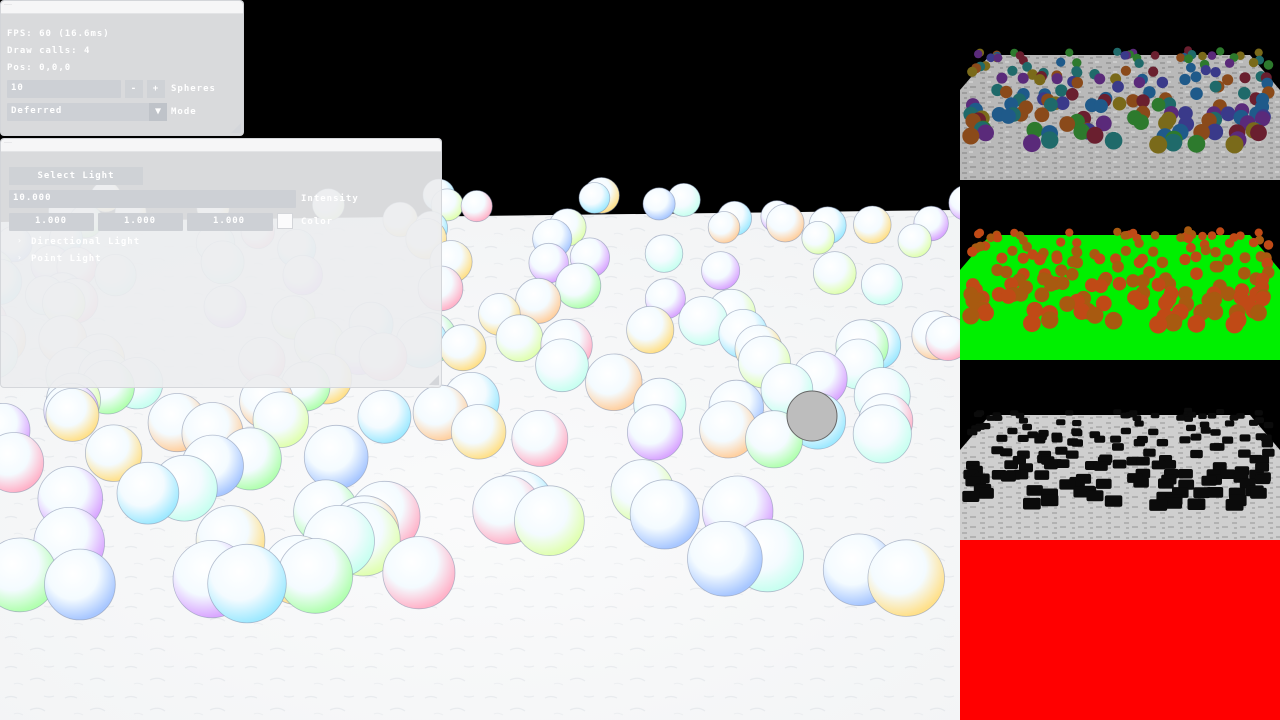  What do you see at coordinates (221, 145) in the screenshot?
I see `light-panel-titlebar` at bounding box center [221, 145].